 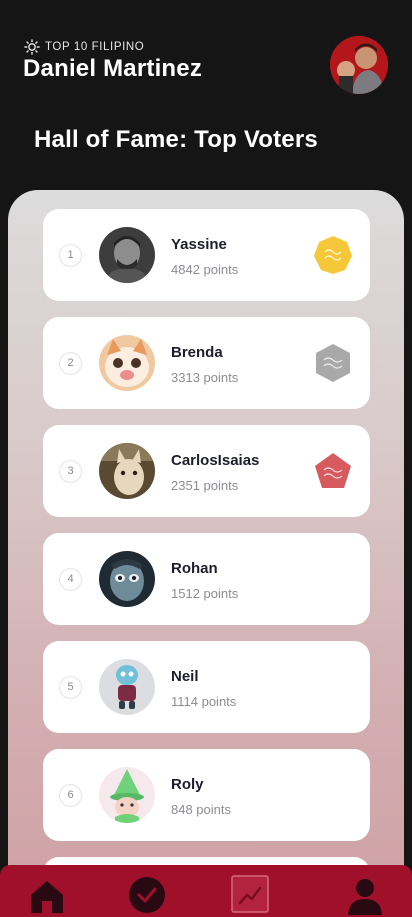 I want to click on voter-points: 848 points, so click(x=201, y=809).